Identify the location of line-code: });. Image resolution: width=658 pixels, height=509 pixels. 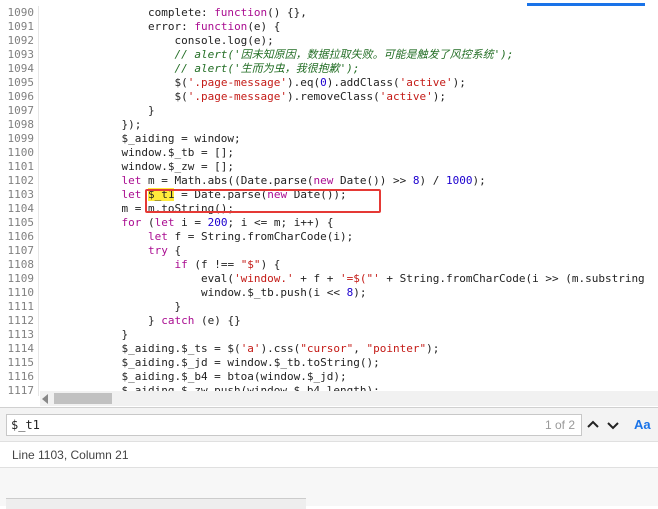
(92, 124).